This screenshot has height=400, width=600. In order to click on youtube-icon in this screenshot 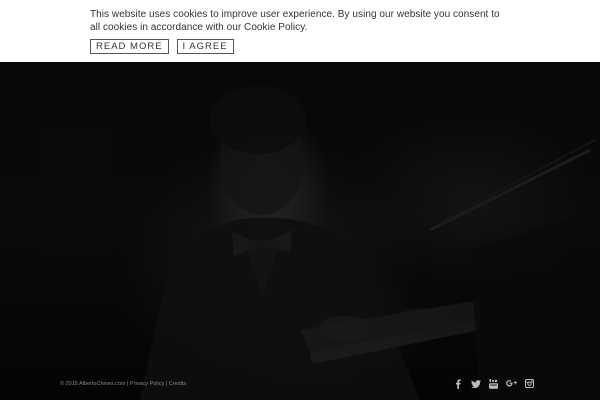, I will do `click(493, 383)`.